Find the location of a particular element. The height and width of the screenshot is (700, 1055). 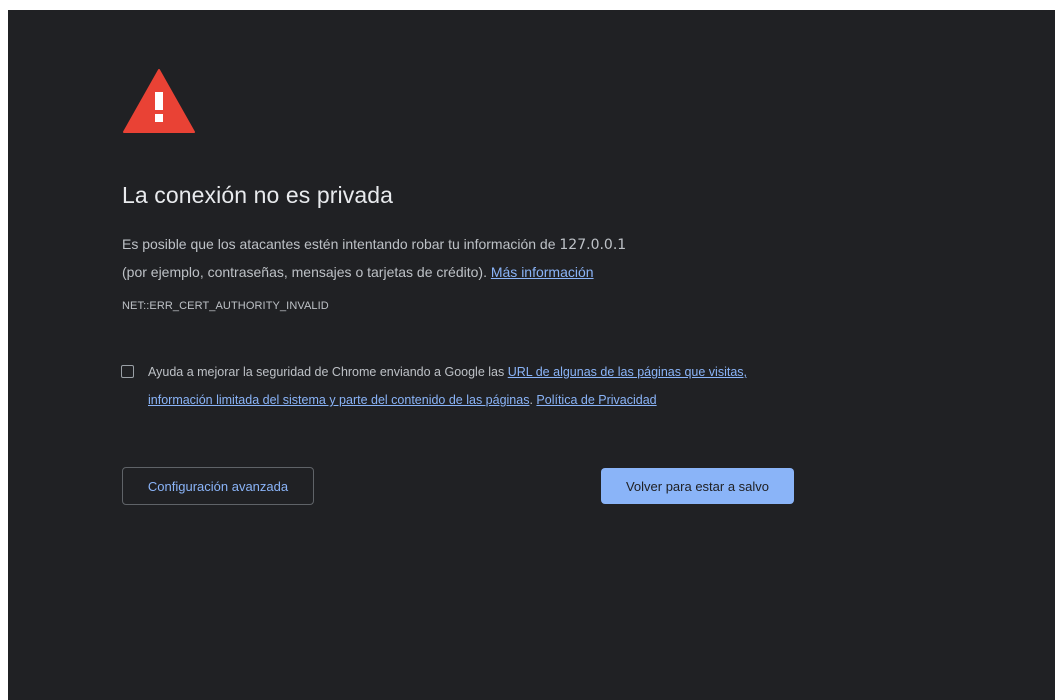

error-code: NET::ERR_CERT_AUTHORITY_INVALID is located at coordinates (225, 306).